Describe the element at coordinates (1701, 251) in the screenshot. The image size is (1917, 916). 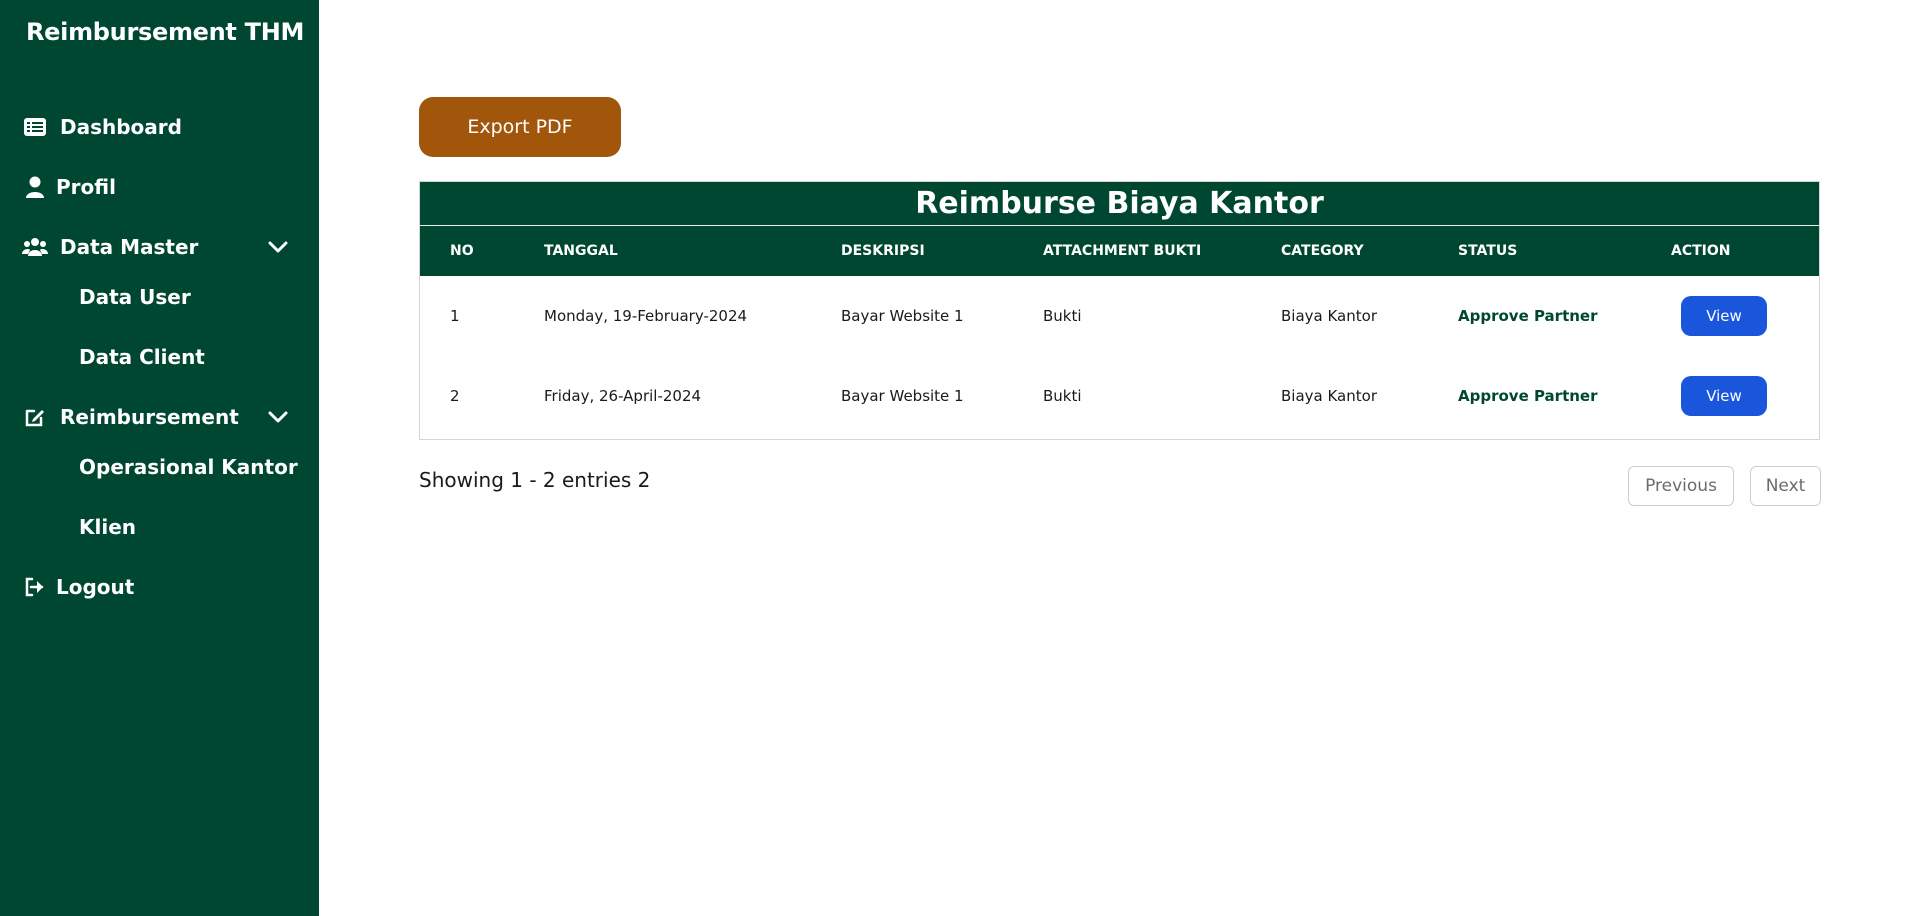
I see `column-header-action: ACTION` at that location.